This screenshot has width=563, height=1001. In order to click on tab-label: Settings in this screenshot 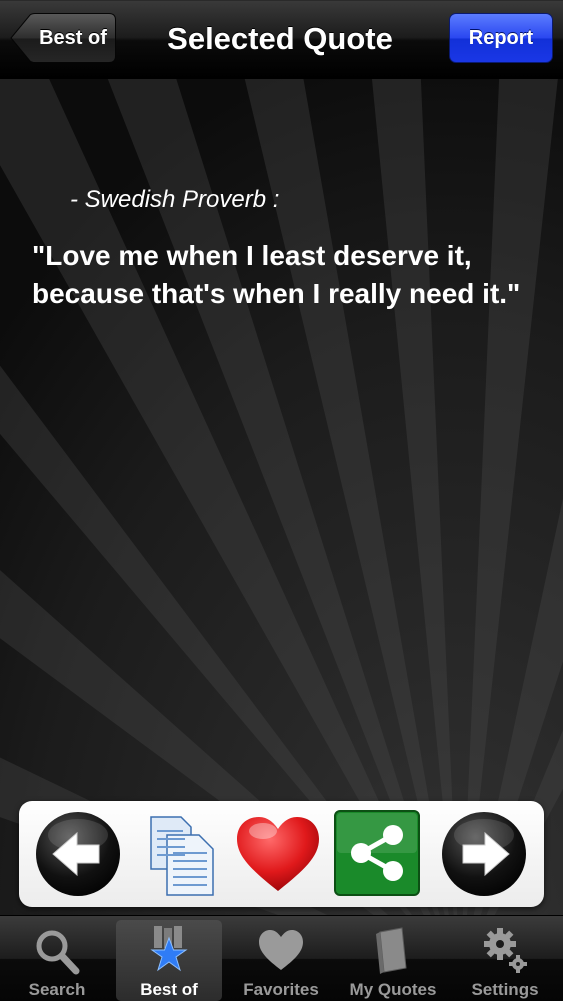, I will do `click(505, 989)`.